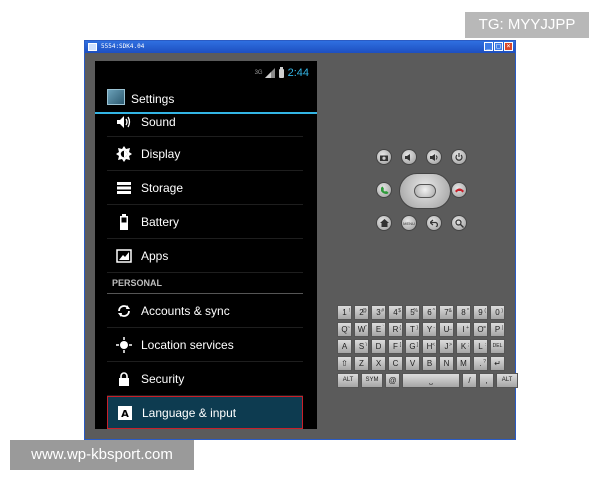 Image resolution: width=600 pixels, height=480 pixels. Describe the element at coordinates (412, 346) in the screenshot. I see `key-3-4: G]` at that location.